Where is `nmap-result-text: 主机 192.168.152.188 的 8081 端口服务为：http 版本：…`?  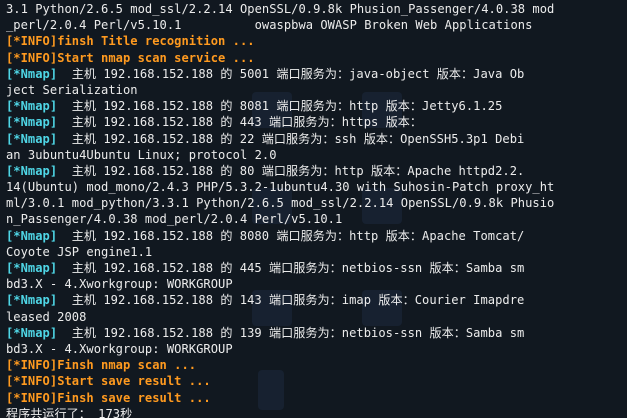
nmap-result-text: 主机 192.168.152.188 的 8081 端口服务为：http 版本：… is located at coordinates (280, 106).